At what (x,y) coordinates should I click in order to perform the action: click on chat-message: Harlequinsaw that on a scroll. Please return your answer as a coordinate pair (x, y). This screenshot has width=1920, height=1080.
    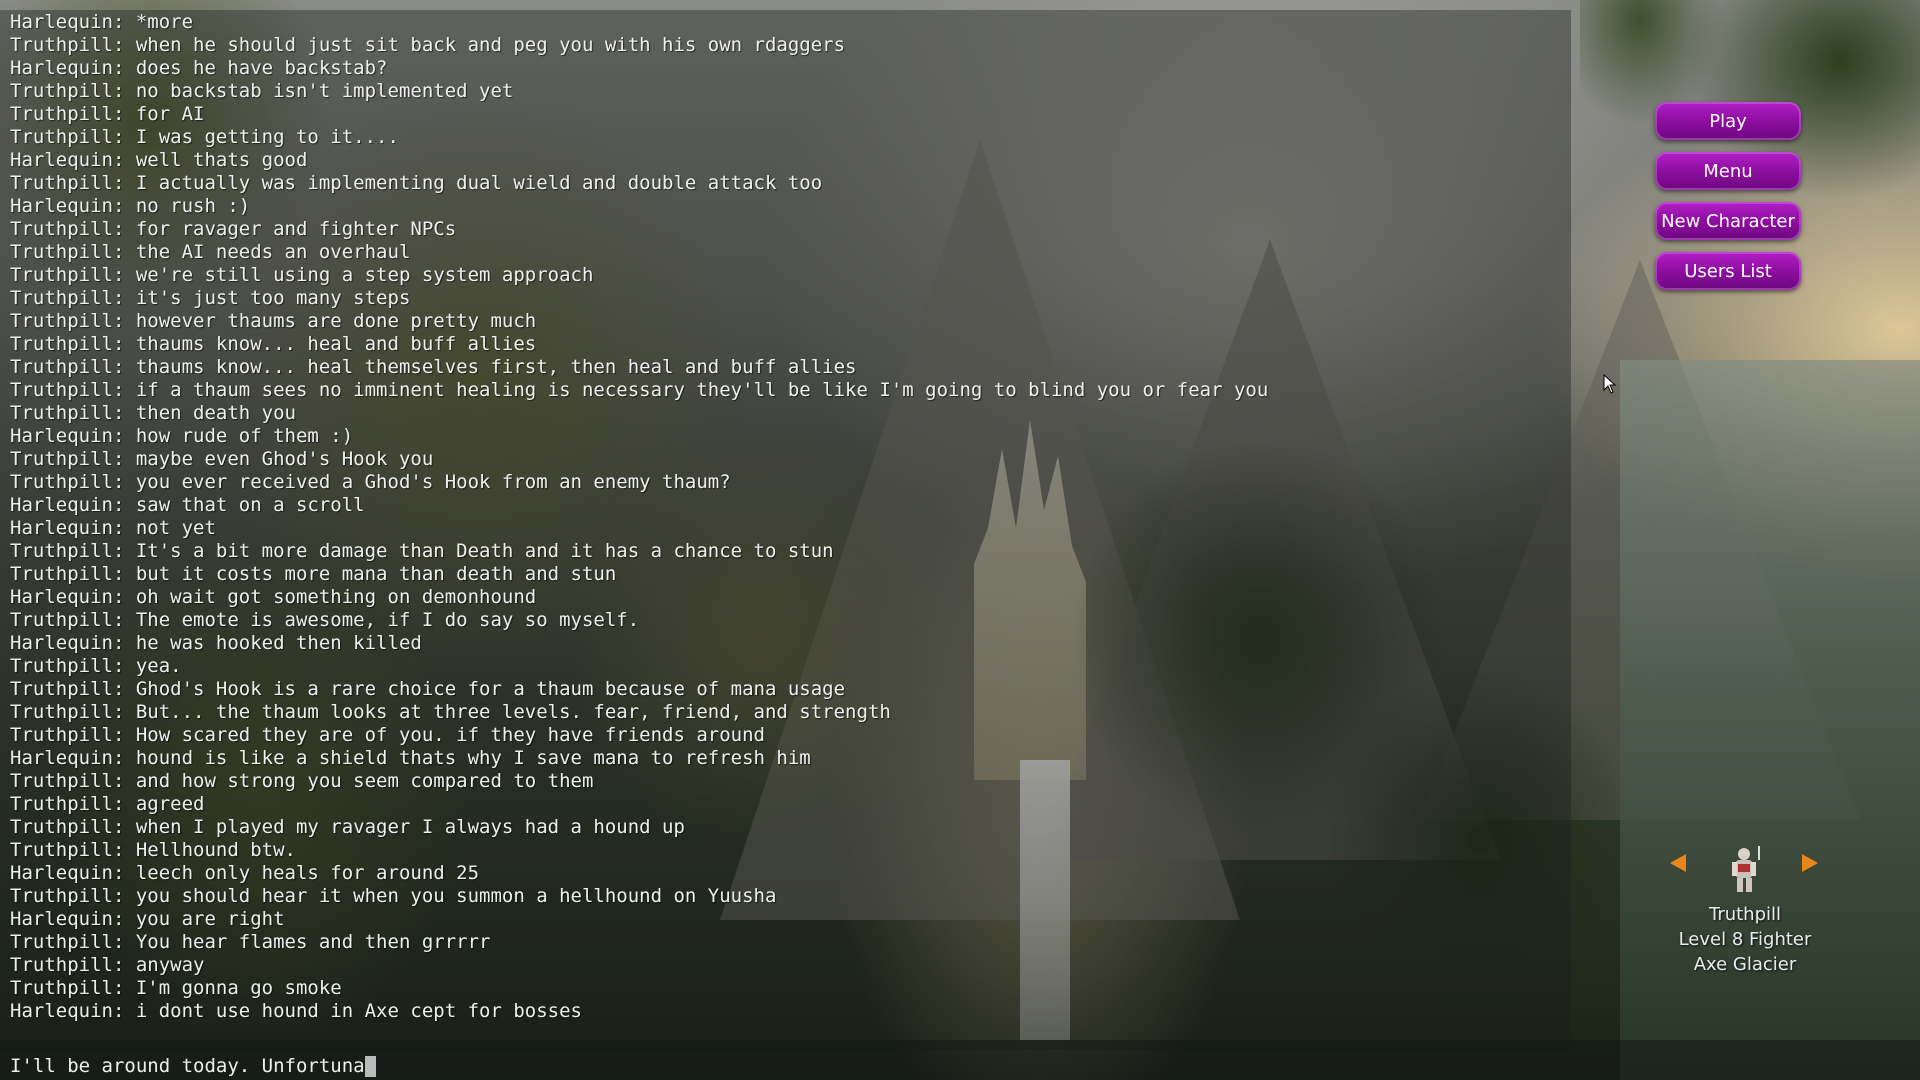
    Looking at the image, I should click on (785, 505).